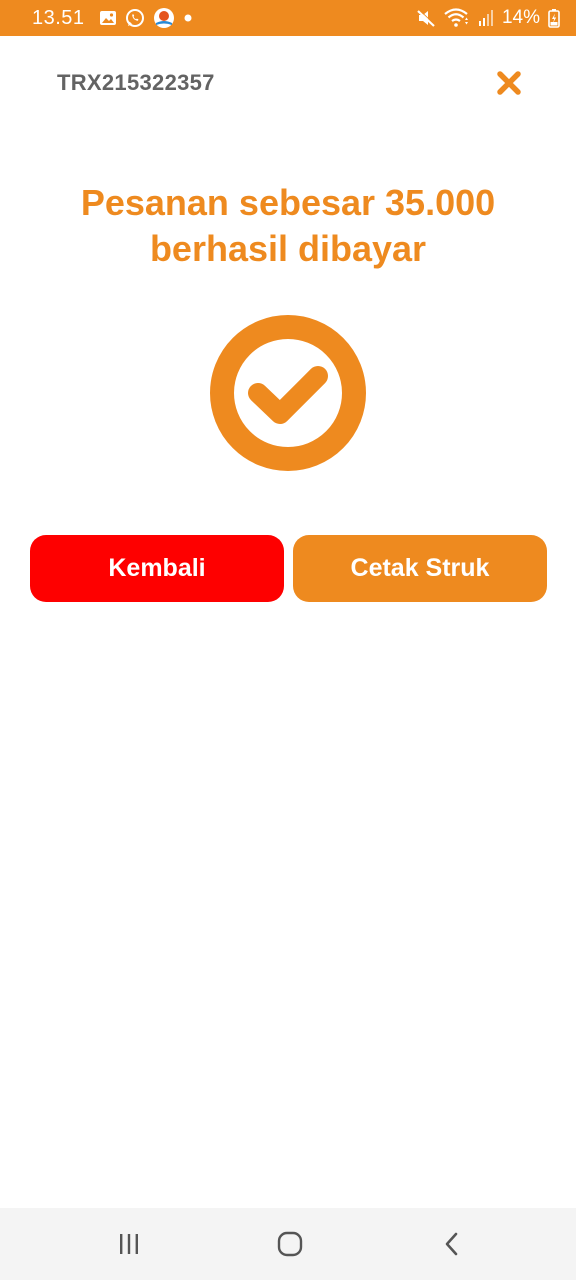  Describe the element at coordinates (136, 82) in the screenshot. I see `transaction-id: TRX215322357` at that location.